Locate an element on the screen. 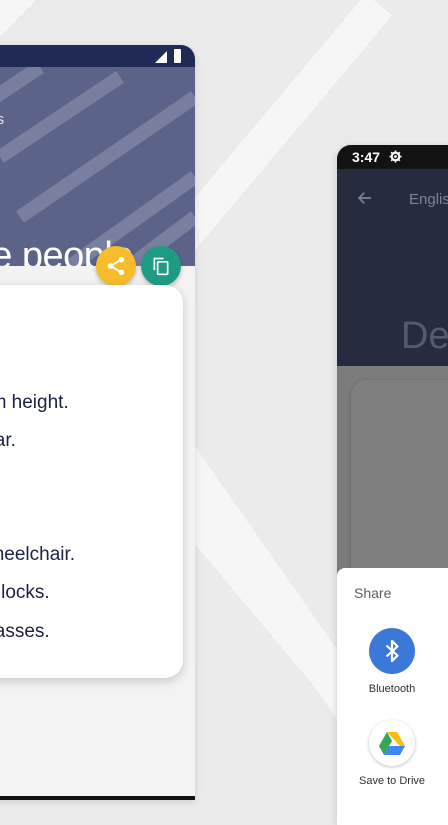  back-arrow-icon is located at coordinates (365, 198).